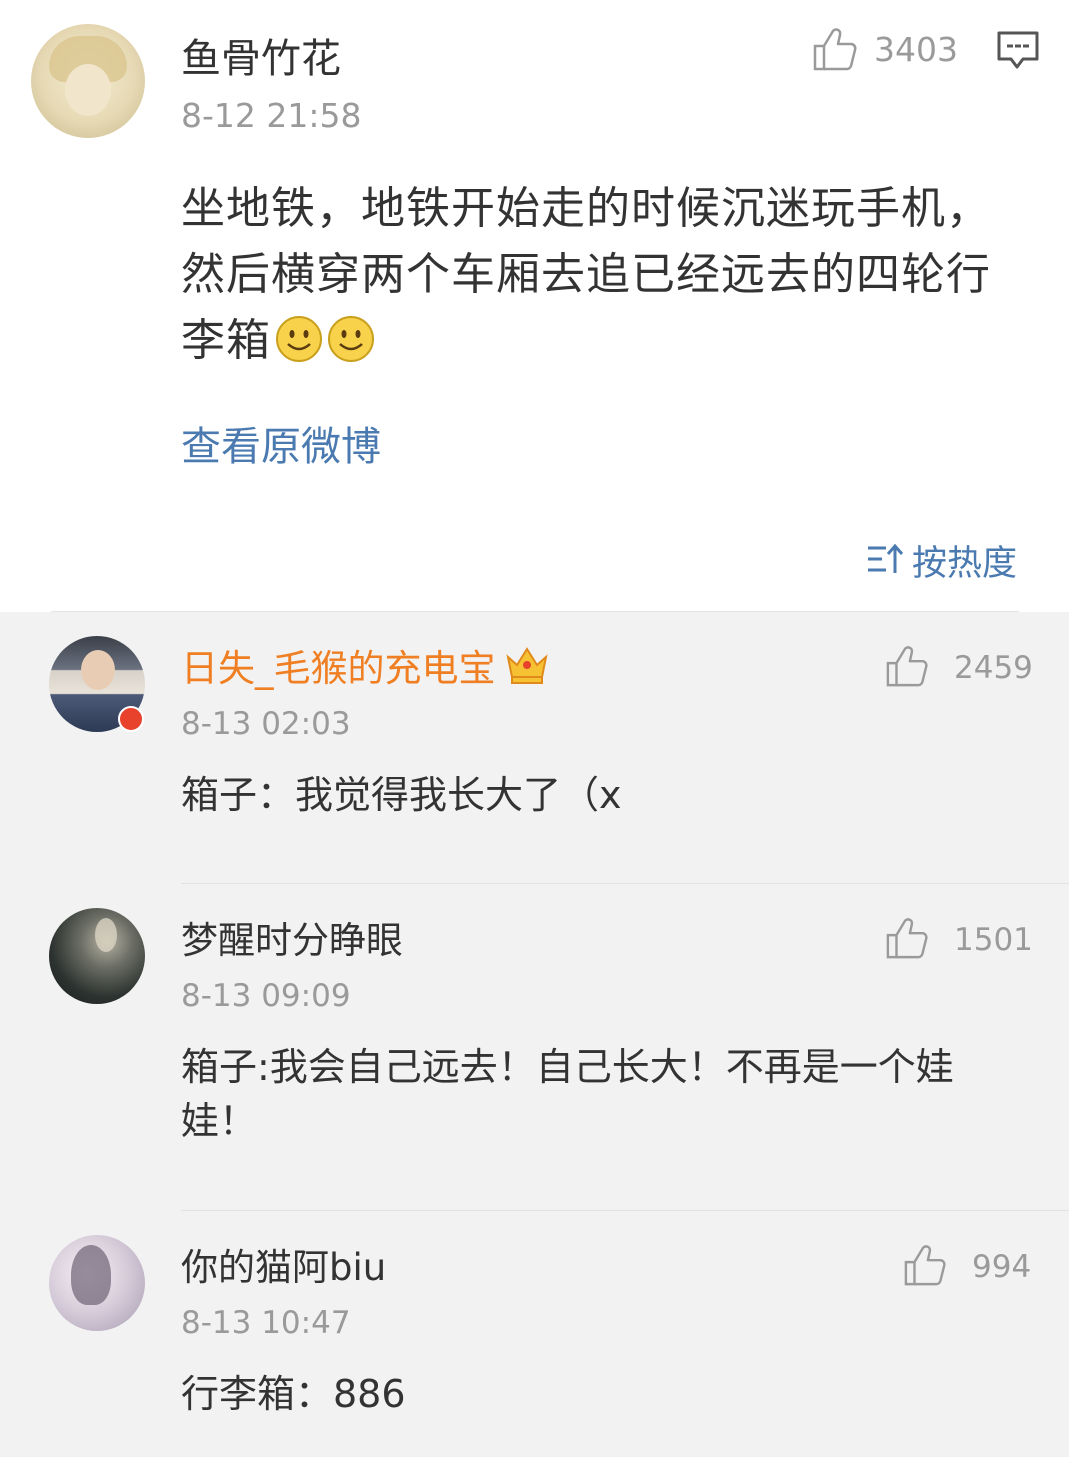 The height and width of the screenshot is (1457, 1069). Describe the element at coordinates (292, 937) in the screenshot. I see `commenter-name: 梦醒时分睁眼` at that location.